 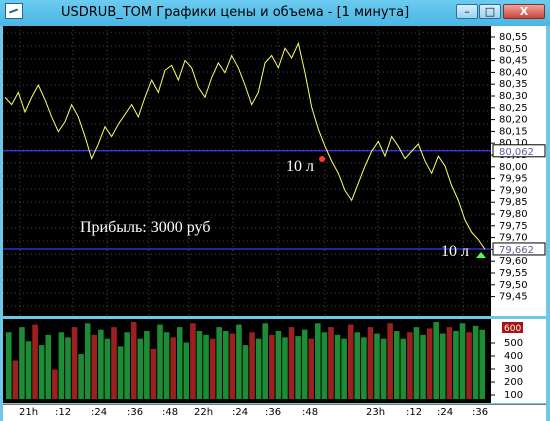 I want to click on price-axis-label: 79,45, so click(x=513, y=297).